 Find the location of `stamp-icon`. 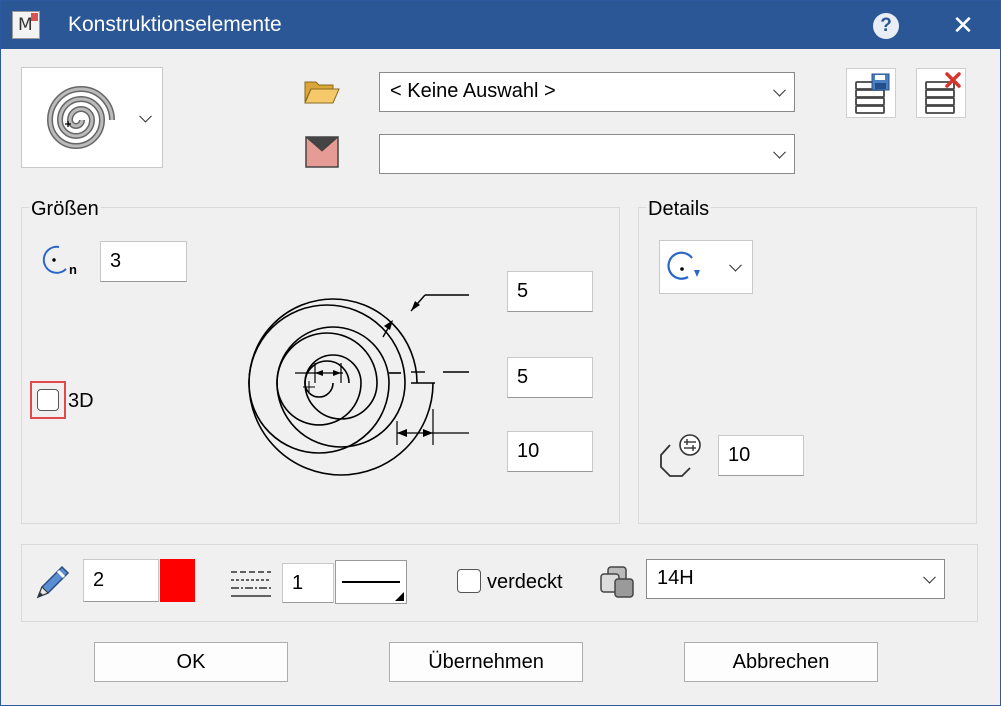

stamp-icon is located at coordinates (322, 152).